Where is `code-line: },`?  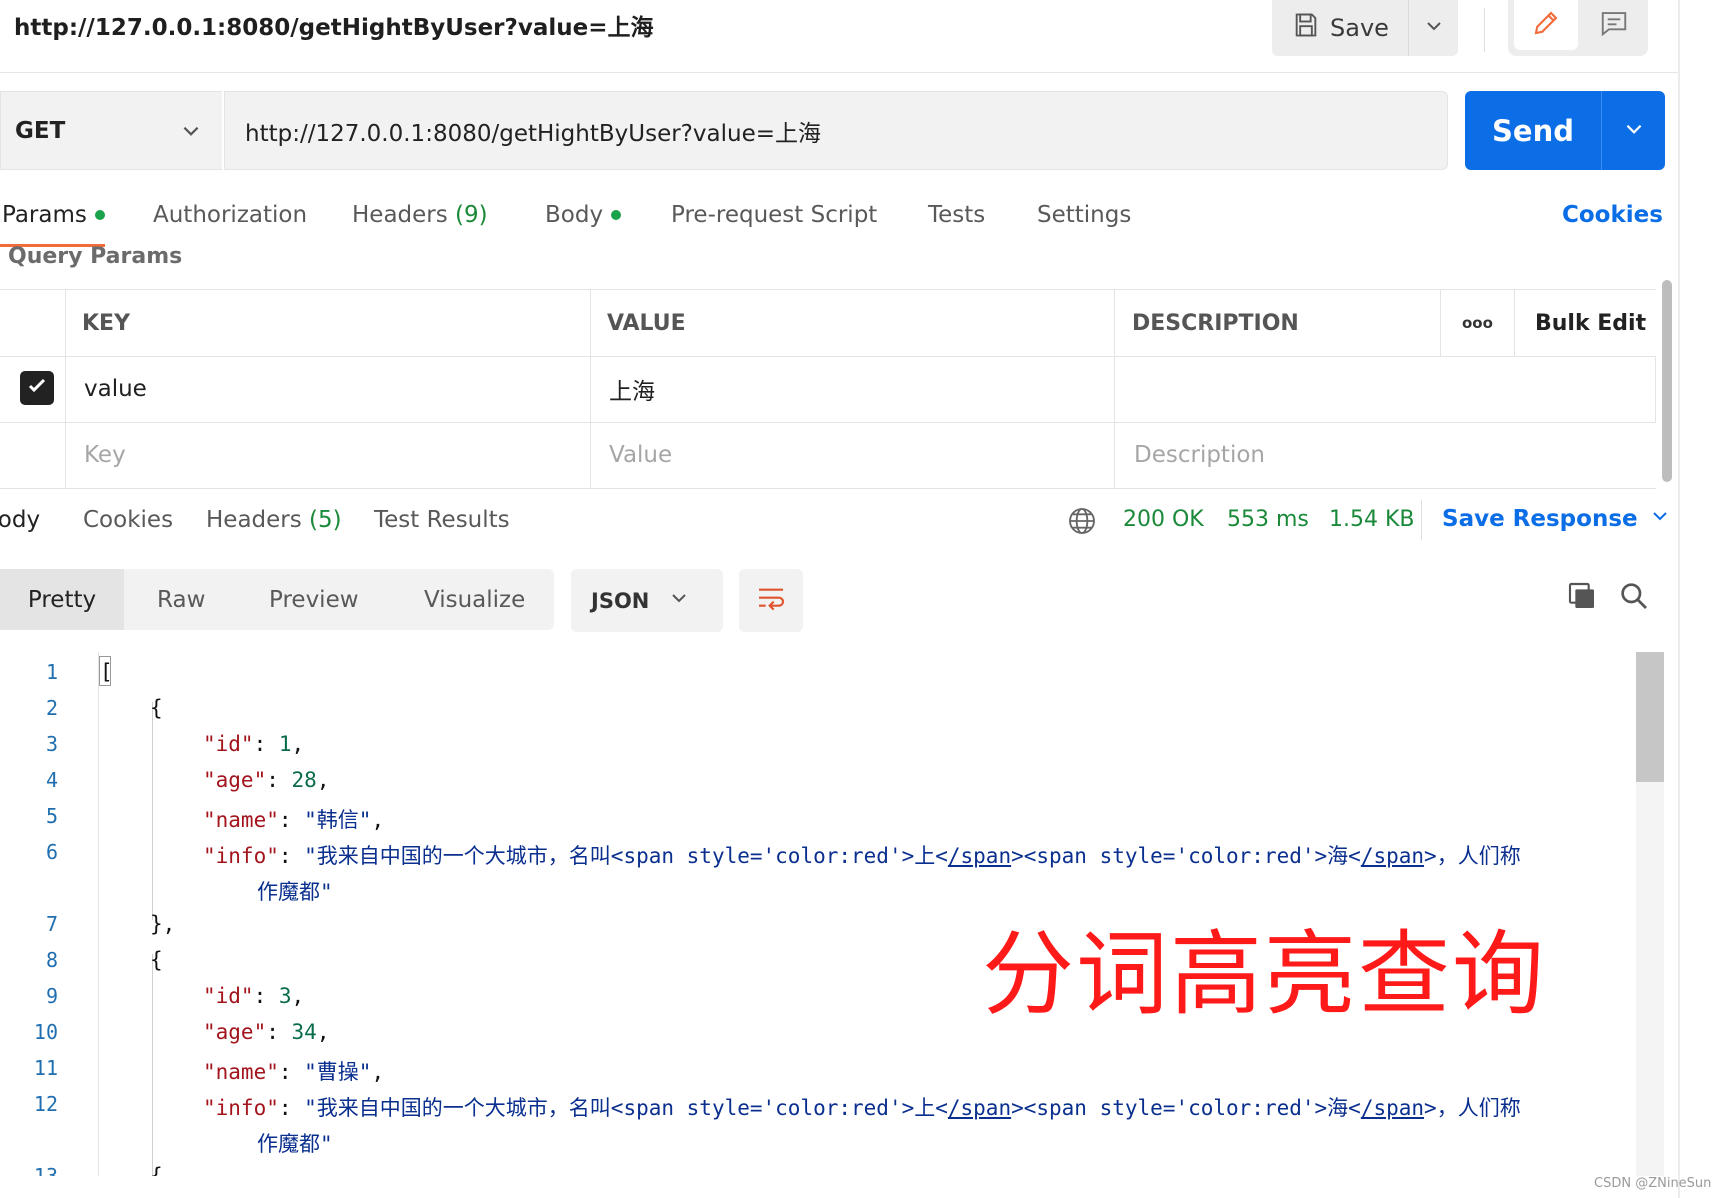 code-line: }, is located at coordinates (163, 924).